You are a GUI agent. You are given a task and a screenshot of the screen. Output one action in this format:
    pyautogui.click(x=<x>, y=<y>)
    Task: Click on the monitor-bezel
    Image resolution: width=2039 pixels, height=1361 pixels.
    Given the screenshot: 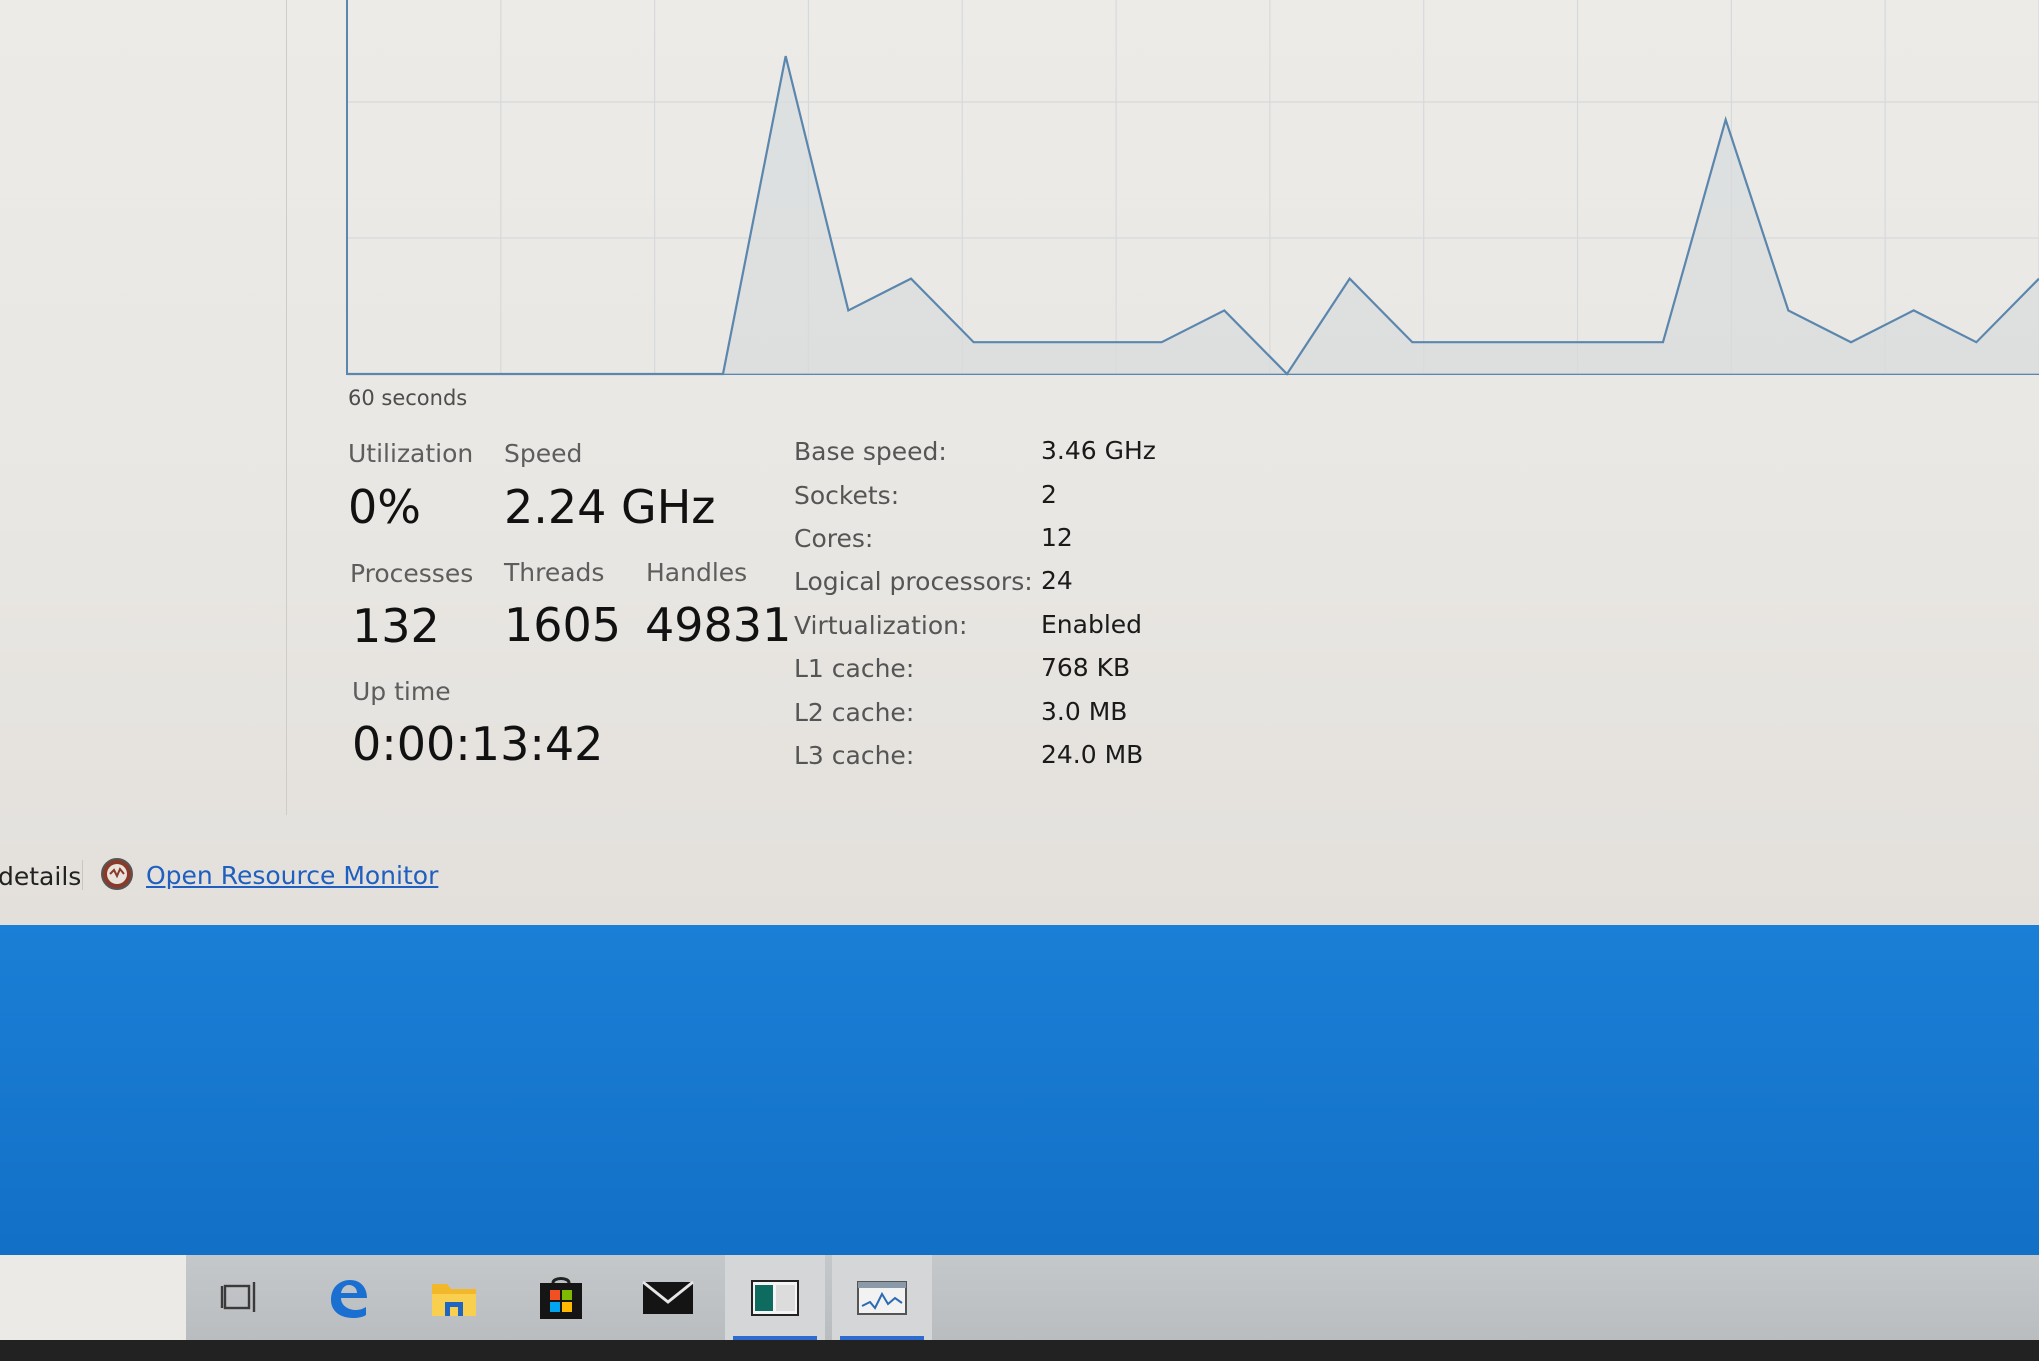 What is the action you would take?
    pyautogui.click(x=1019, y=1350)
    